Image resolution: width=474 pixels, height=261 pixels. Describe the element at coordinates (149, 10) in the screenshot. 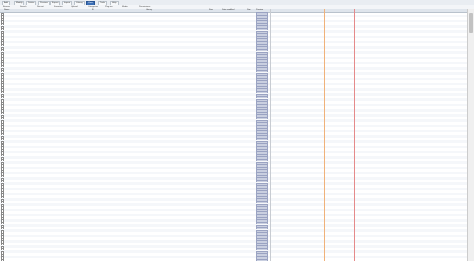

I see `col-library-header: Library` at that location.